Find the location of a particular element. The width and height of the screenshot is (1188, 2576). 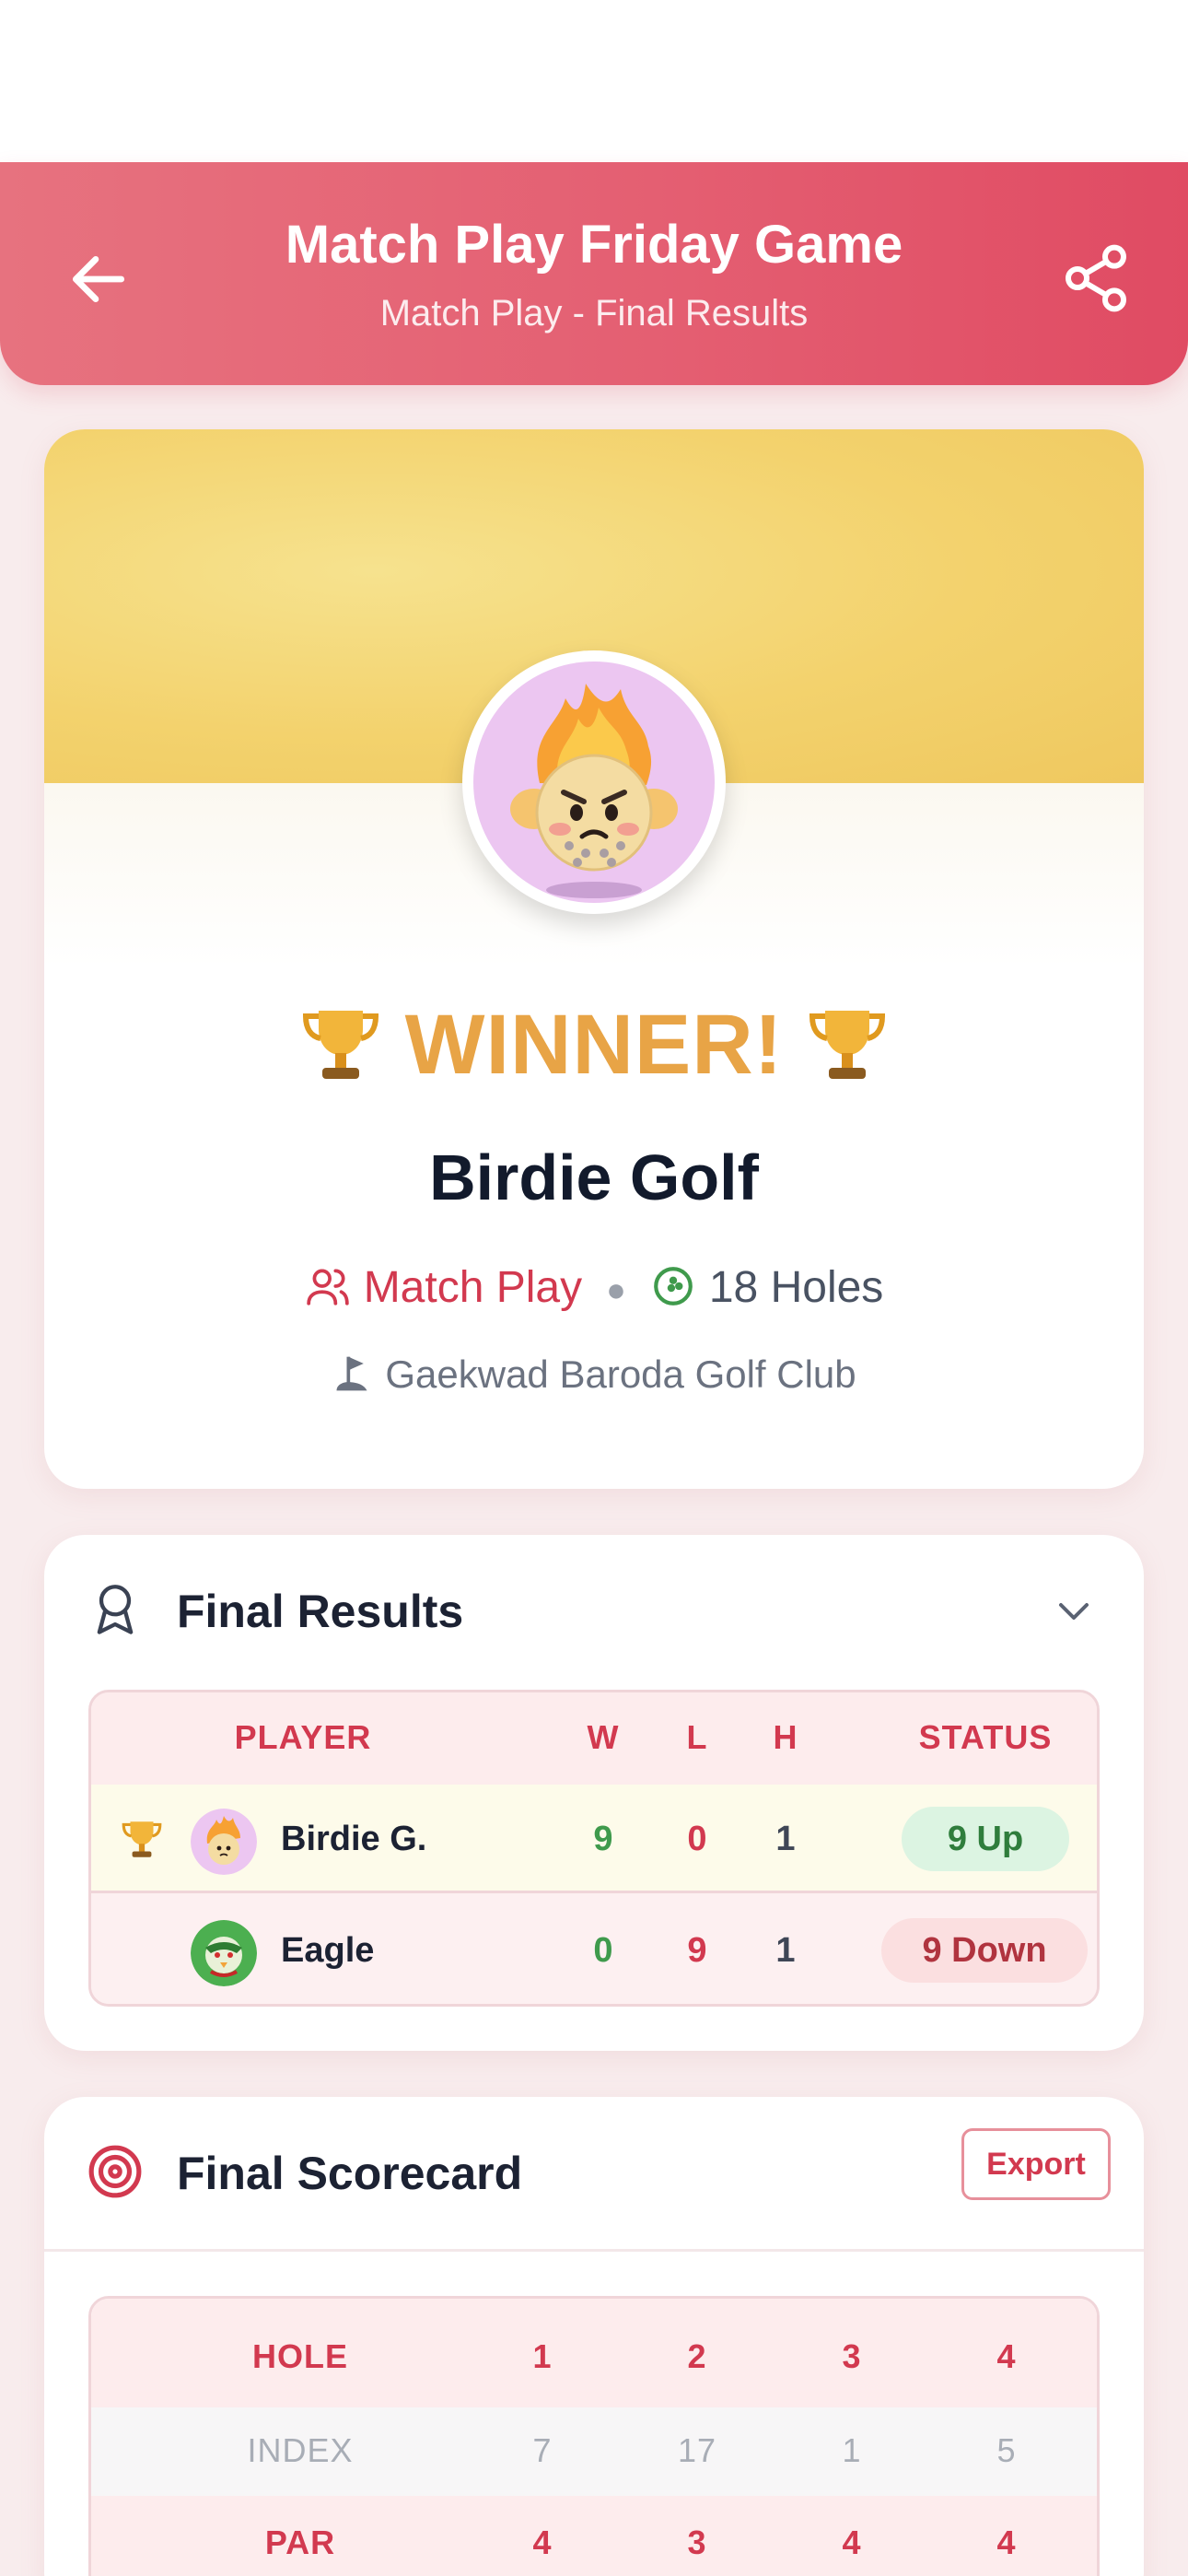

column-header-player: PLAYER is located at coordinates (303, 1737).